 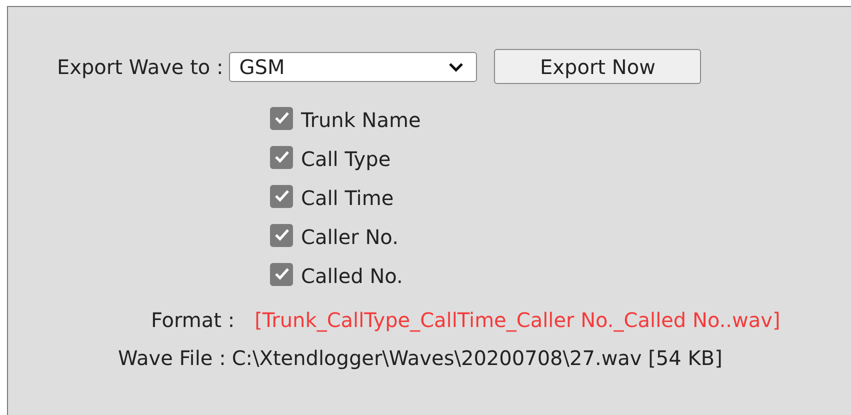 What do you see at coordinates (361, 120) in the screenshot?
I see `checkbox-label: Trunk Name` at bounding box center [361, 120].